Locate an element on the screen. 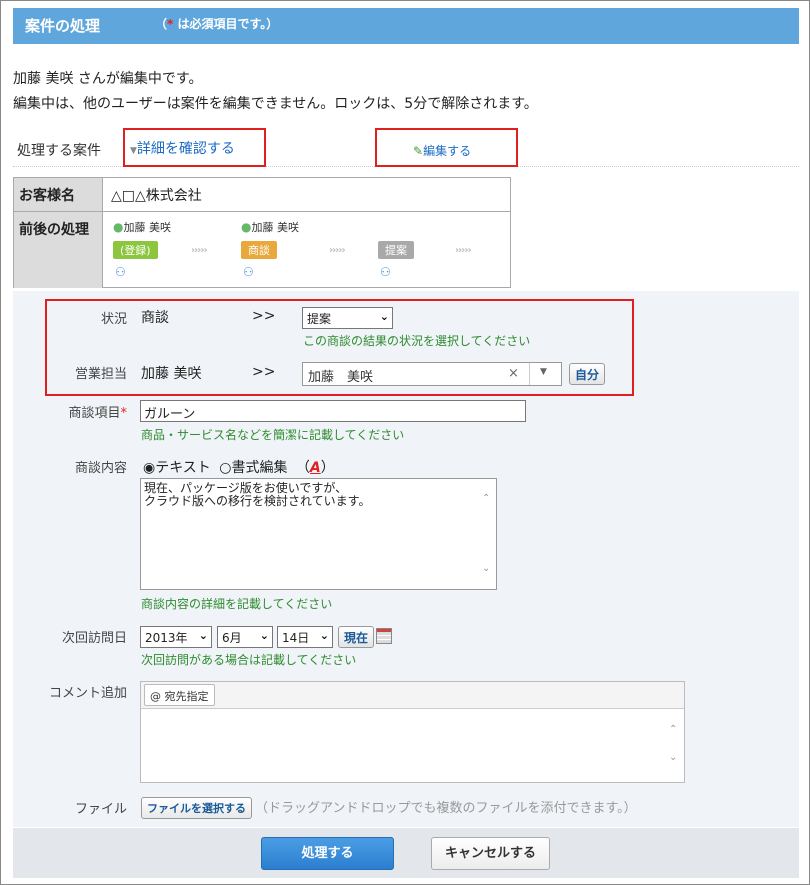 The width and height of the screenshot is (810, 885). page-title: 案件の処理 is located at coordinates (63, 26).